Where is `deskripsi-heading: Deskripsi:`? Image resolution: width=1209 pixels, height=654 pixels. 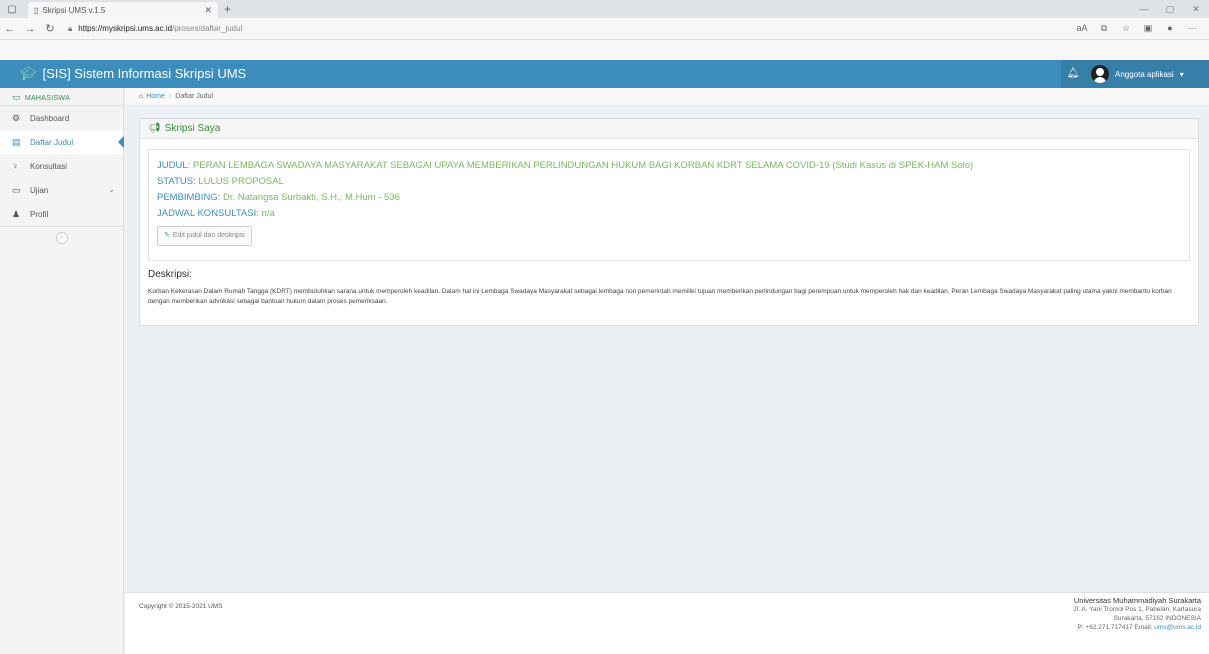 deskripsi-heading: Deskripsi: is located at coordinates (170, 274).